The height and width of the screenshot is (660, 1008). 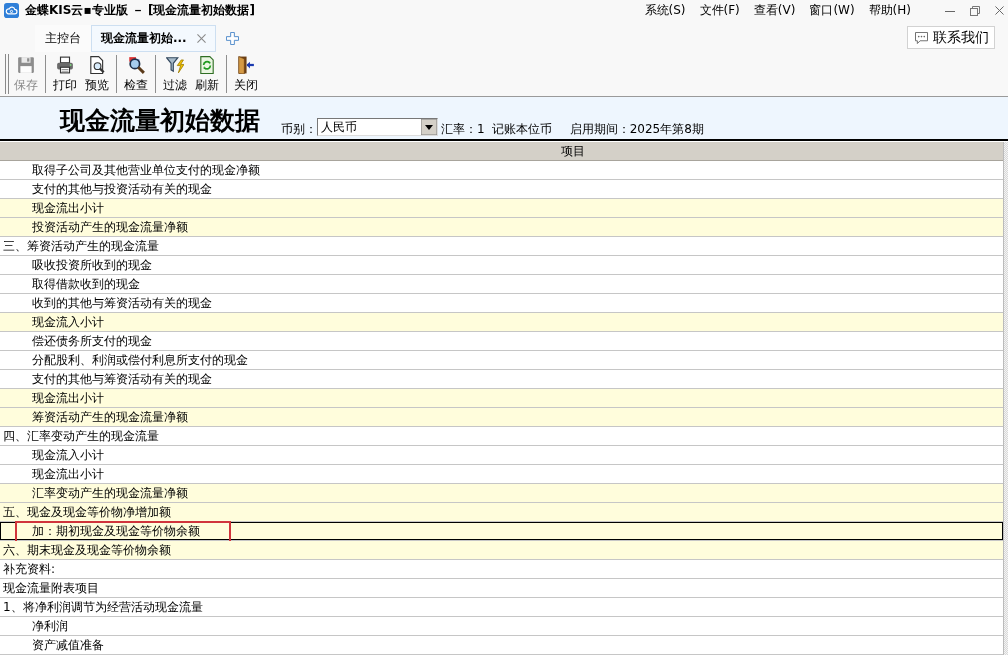 I want to click on currency-label: 币别：, so click(x=299, y=128).